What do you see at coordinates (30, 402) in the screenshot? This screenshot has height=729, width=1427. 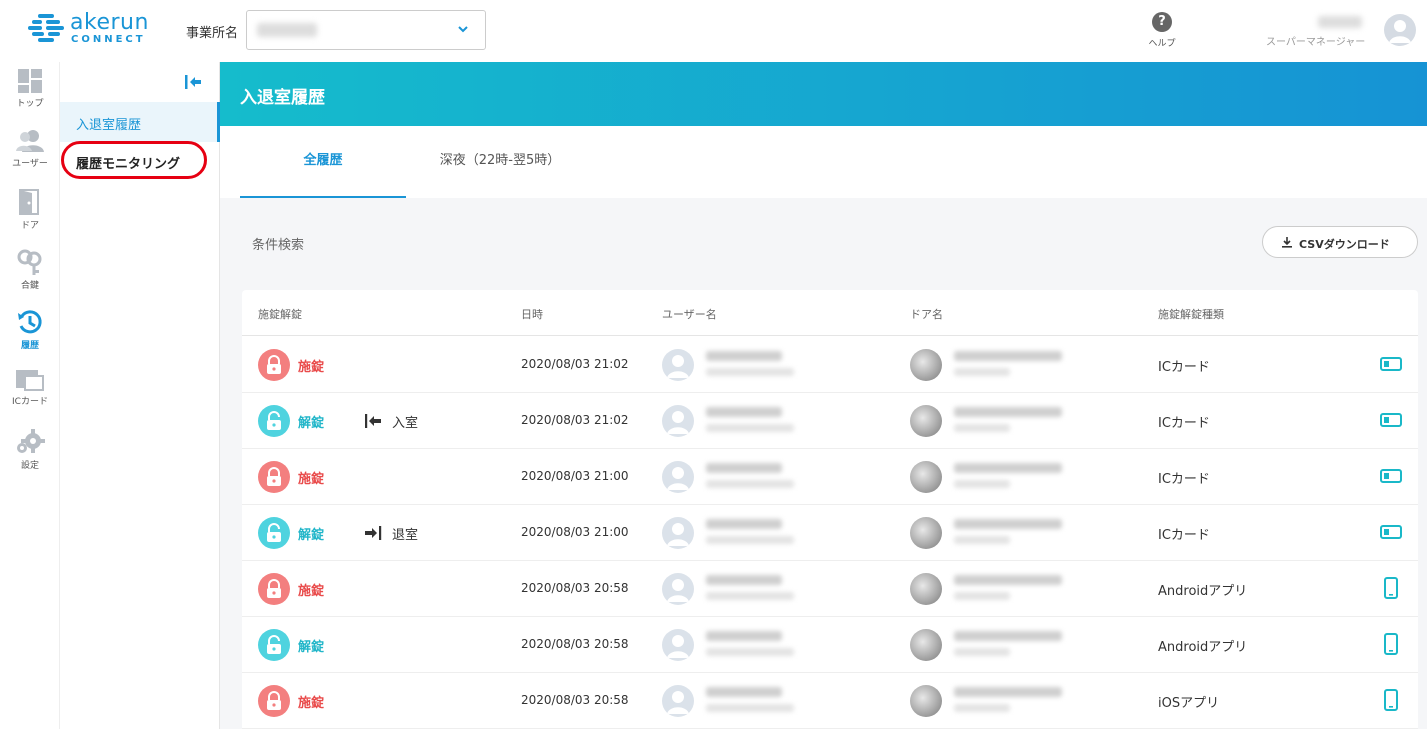 I see `rail-label: ICカード` at bounding box center [30, 402].